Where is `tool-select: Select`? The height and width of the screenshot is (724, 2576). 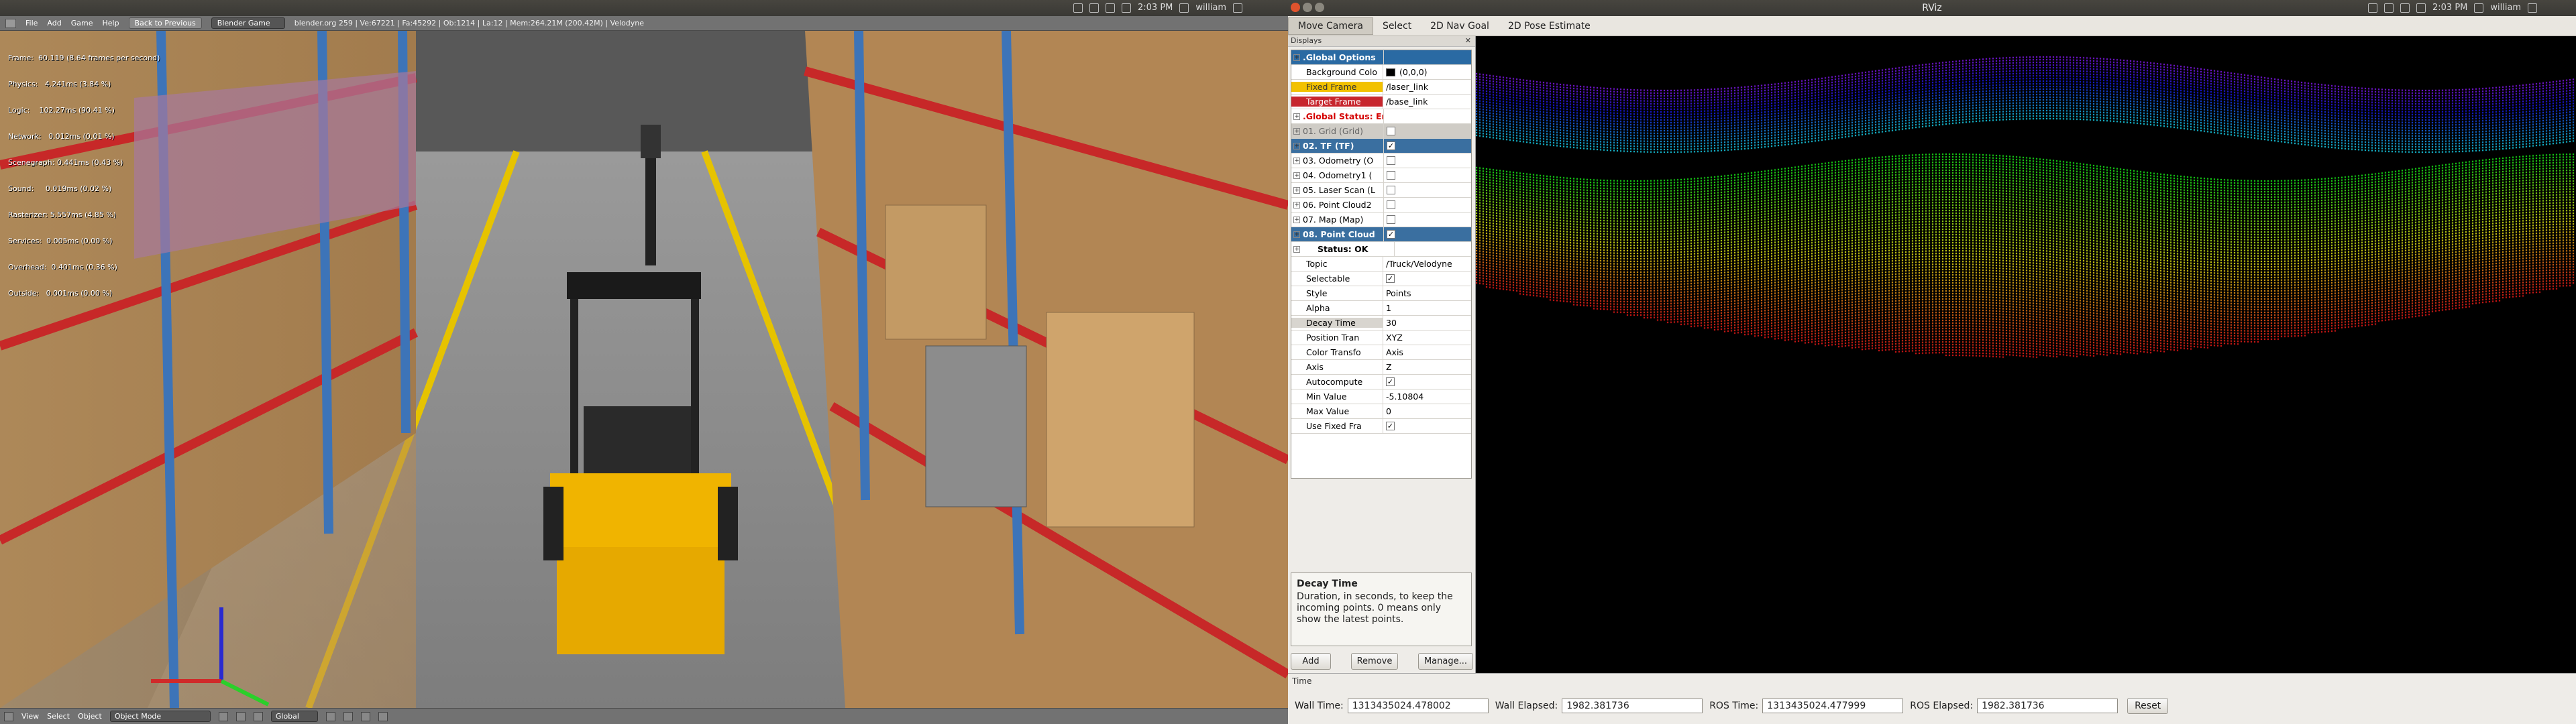 tool-select: Select is located at coordinates (1397, 26).